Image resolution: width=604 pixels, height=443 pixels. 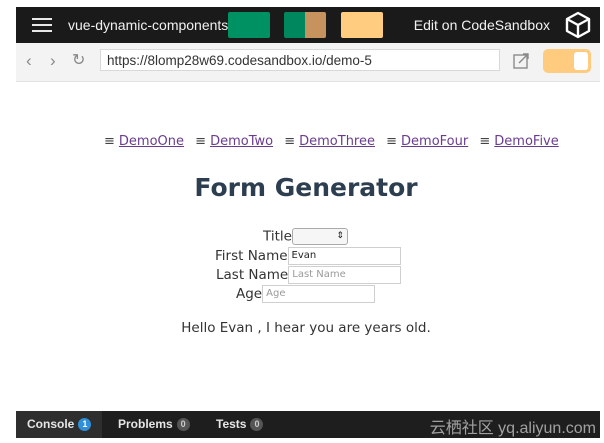 I want to click on nav-item-demo-four: ≡ DemoFour, so click(x=427, y=141).